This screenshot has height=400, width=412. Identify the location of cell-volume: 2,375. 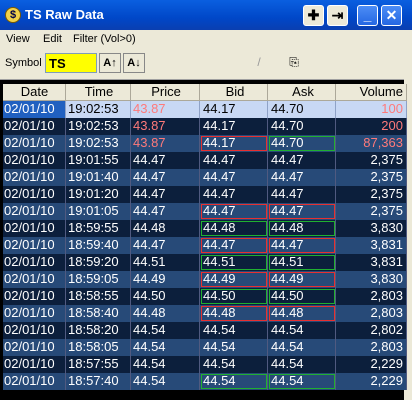
(371, 160).